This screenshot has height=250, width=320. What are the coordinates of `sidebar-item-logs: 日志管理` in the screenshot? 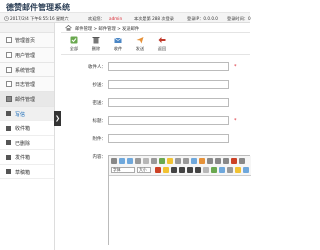 It's located at (27, 85).